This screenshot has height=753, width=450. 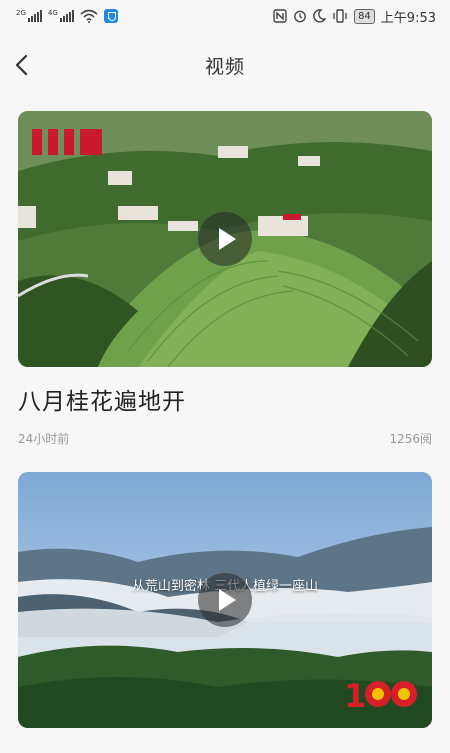 What do you see at coordinates (89, 16) in the screenshot?
I see `wifi-icon` at bounding box center [89, 16].